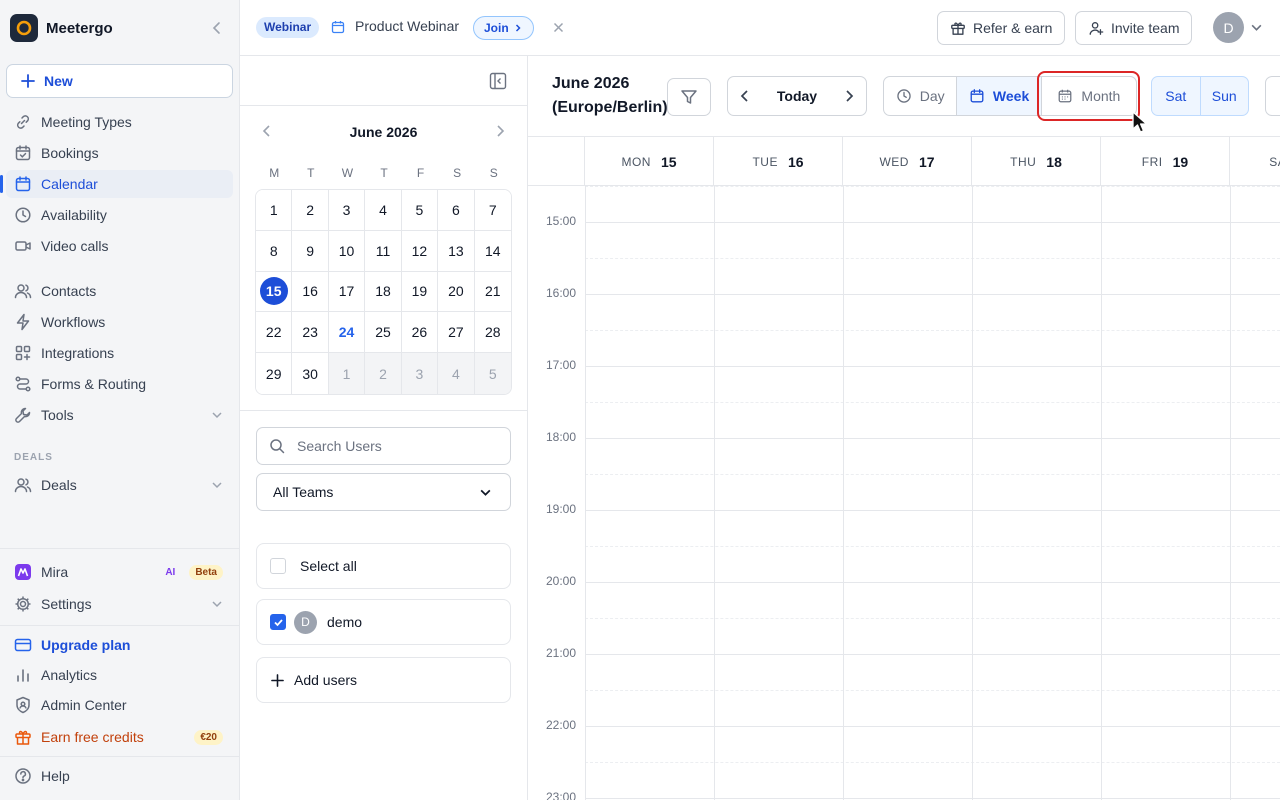  Describe the element at coordinates (383, 566) in the screenshot. I see `select-all-row: Select all` at that location.